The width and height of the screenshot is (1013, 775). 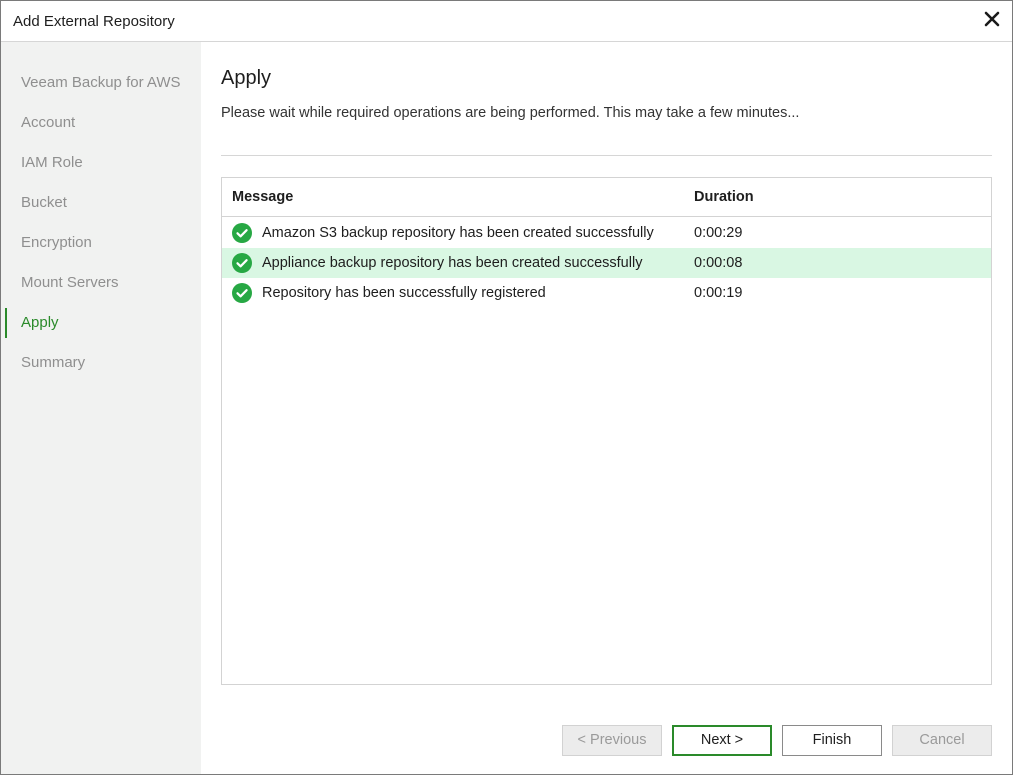 I want to click on step-label: IAM Role, so click(x=52, y=162).